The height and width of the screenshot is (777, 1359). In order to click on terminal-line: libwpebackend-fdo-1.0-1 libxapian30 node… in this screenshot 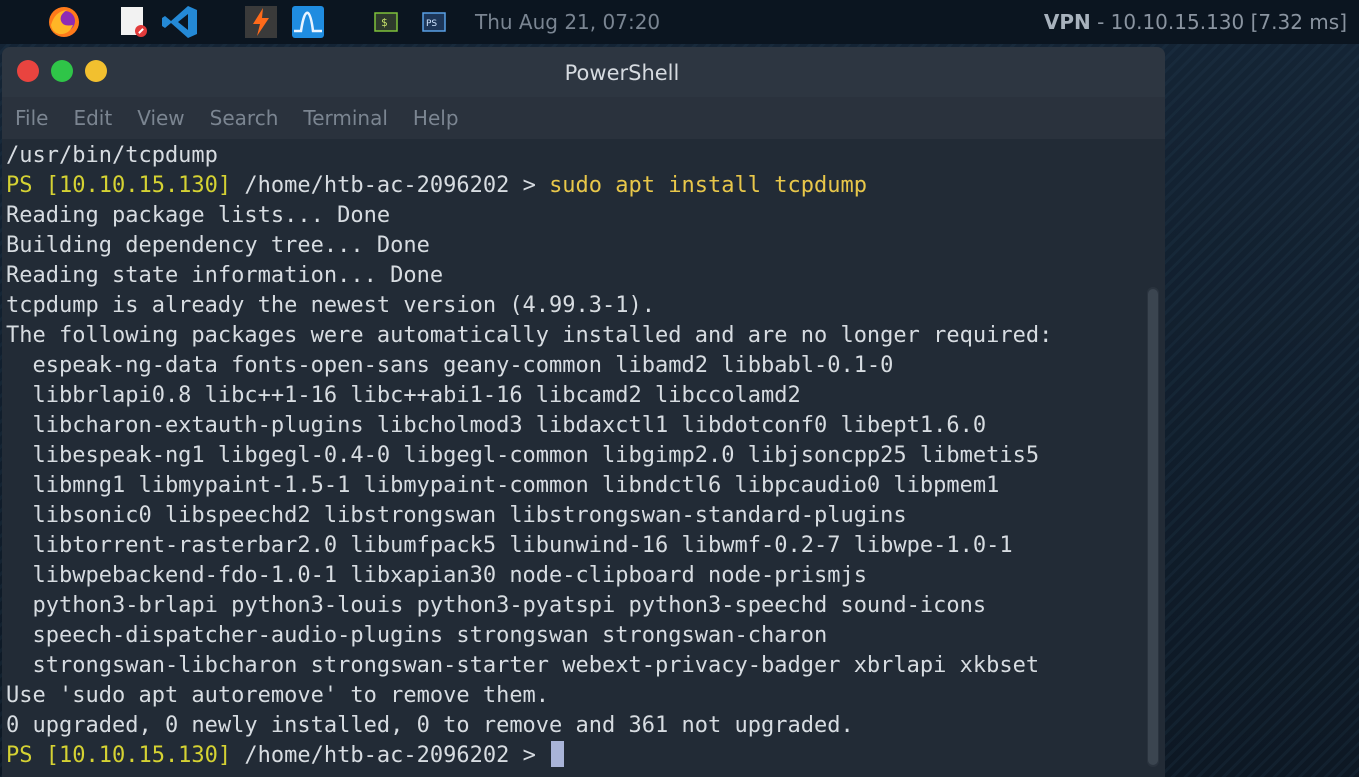, I will do `click(436, 575)`.